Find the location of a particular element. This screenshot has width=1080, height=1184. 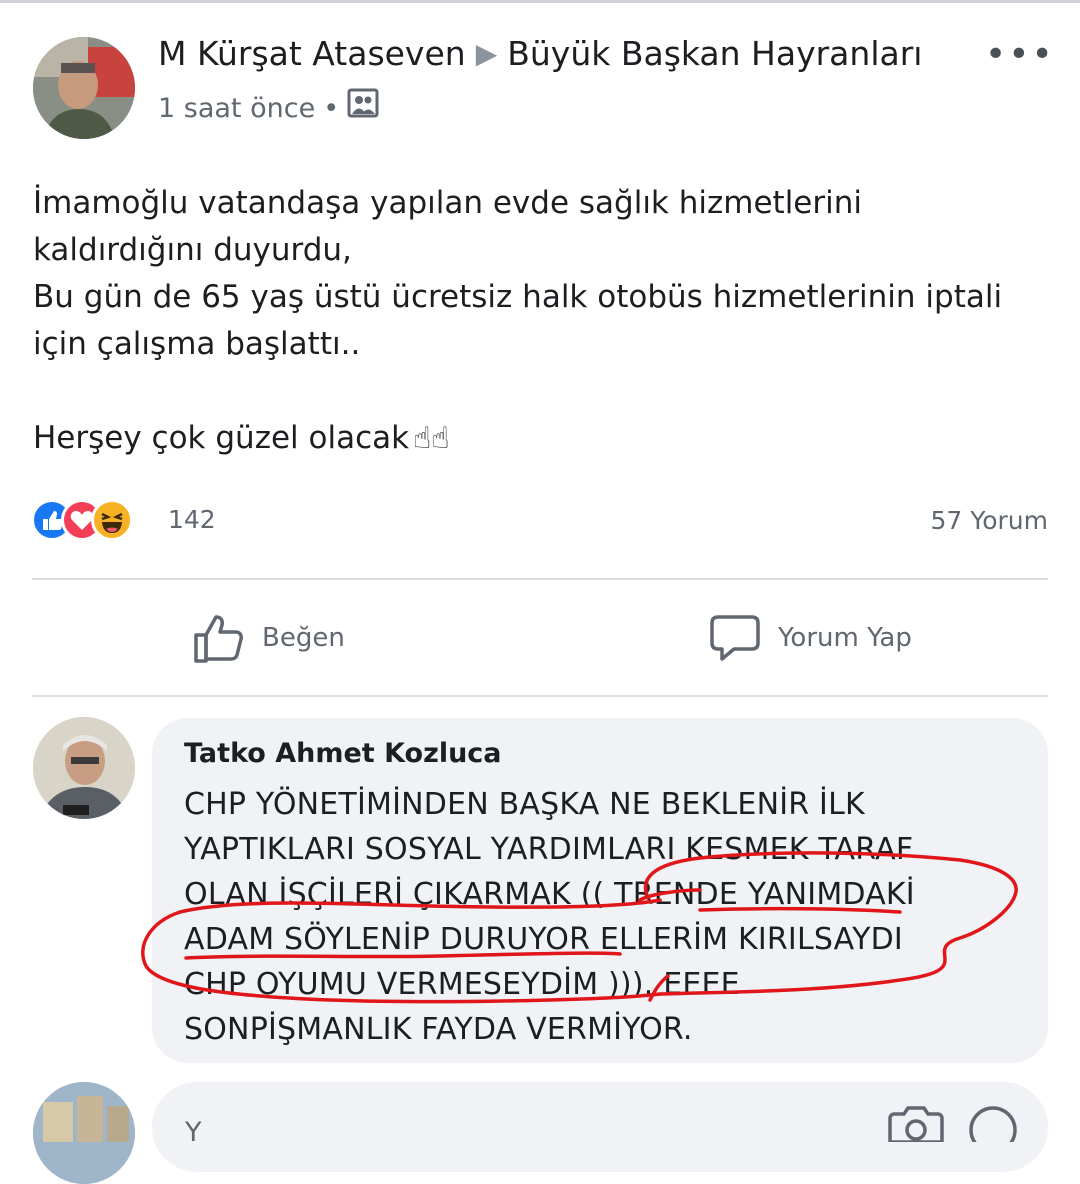

commenter-avatar is located at coordinates (84, 768).